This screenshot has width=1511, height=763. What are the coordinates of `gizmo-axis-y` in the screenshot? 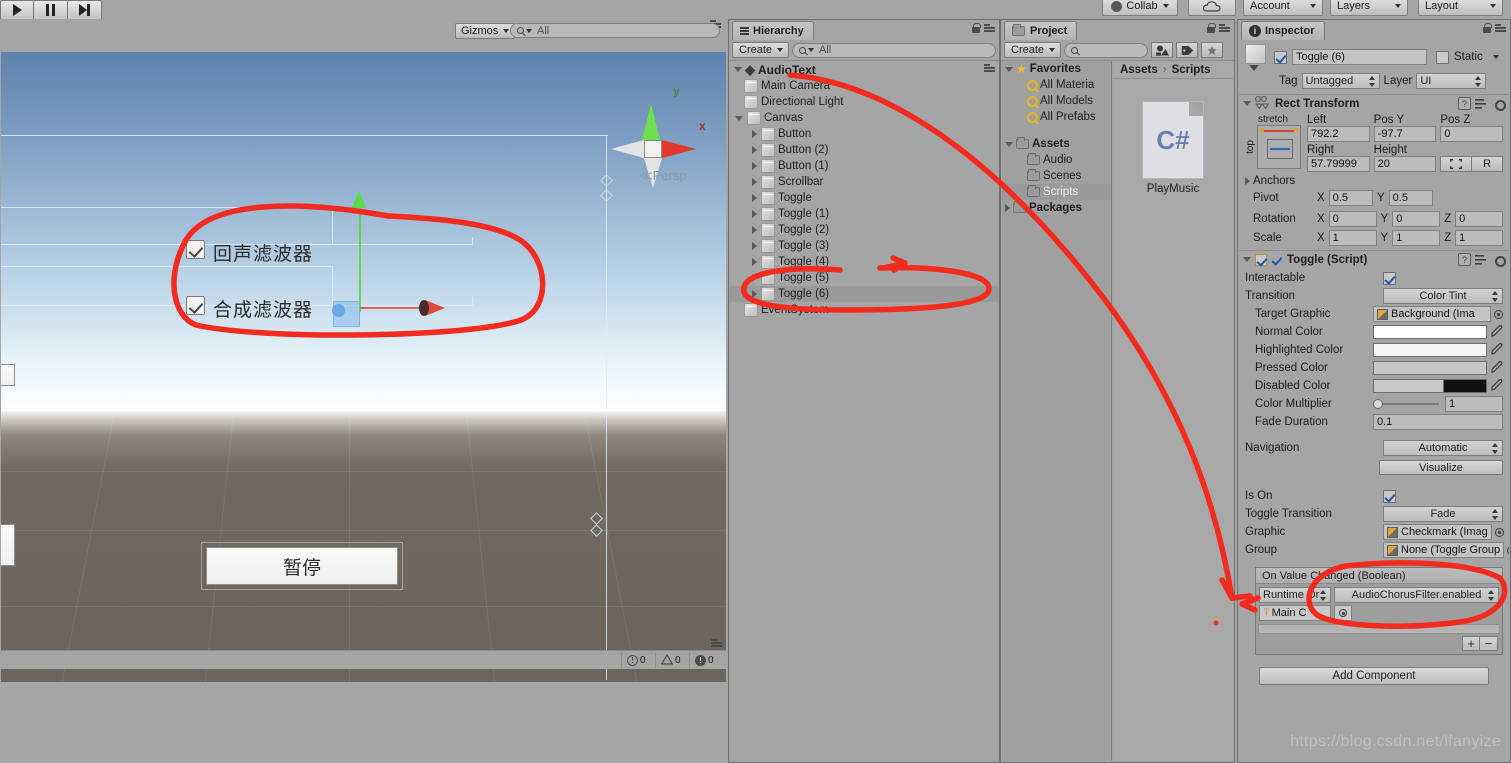 It's located at (360, 257).